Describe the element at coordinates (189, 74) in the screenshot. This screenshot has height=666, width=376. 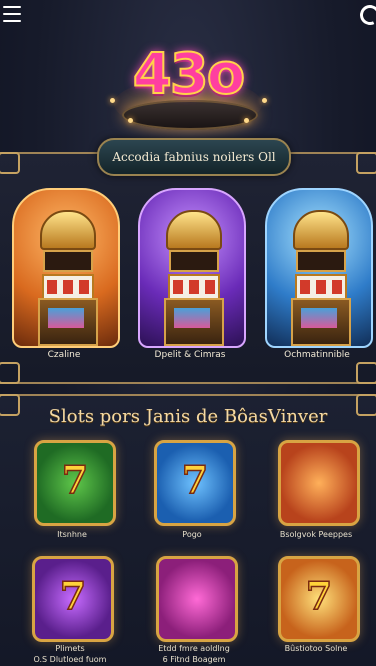
I see `logo-text: 43o` at that location.